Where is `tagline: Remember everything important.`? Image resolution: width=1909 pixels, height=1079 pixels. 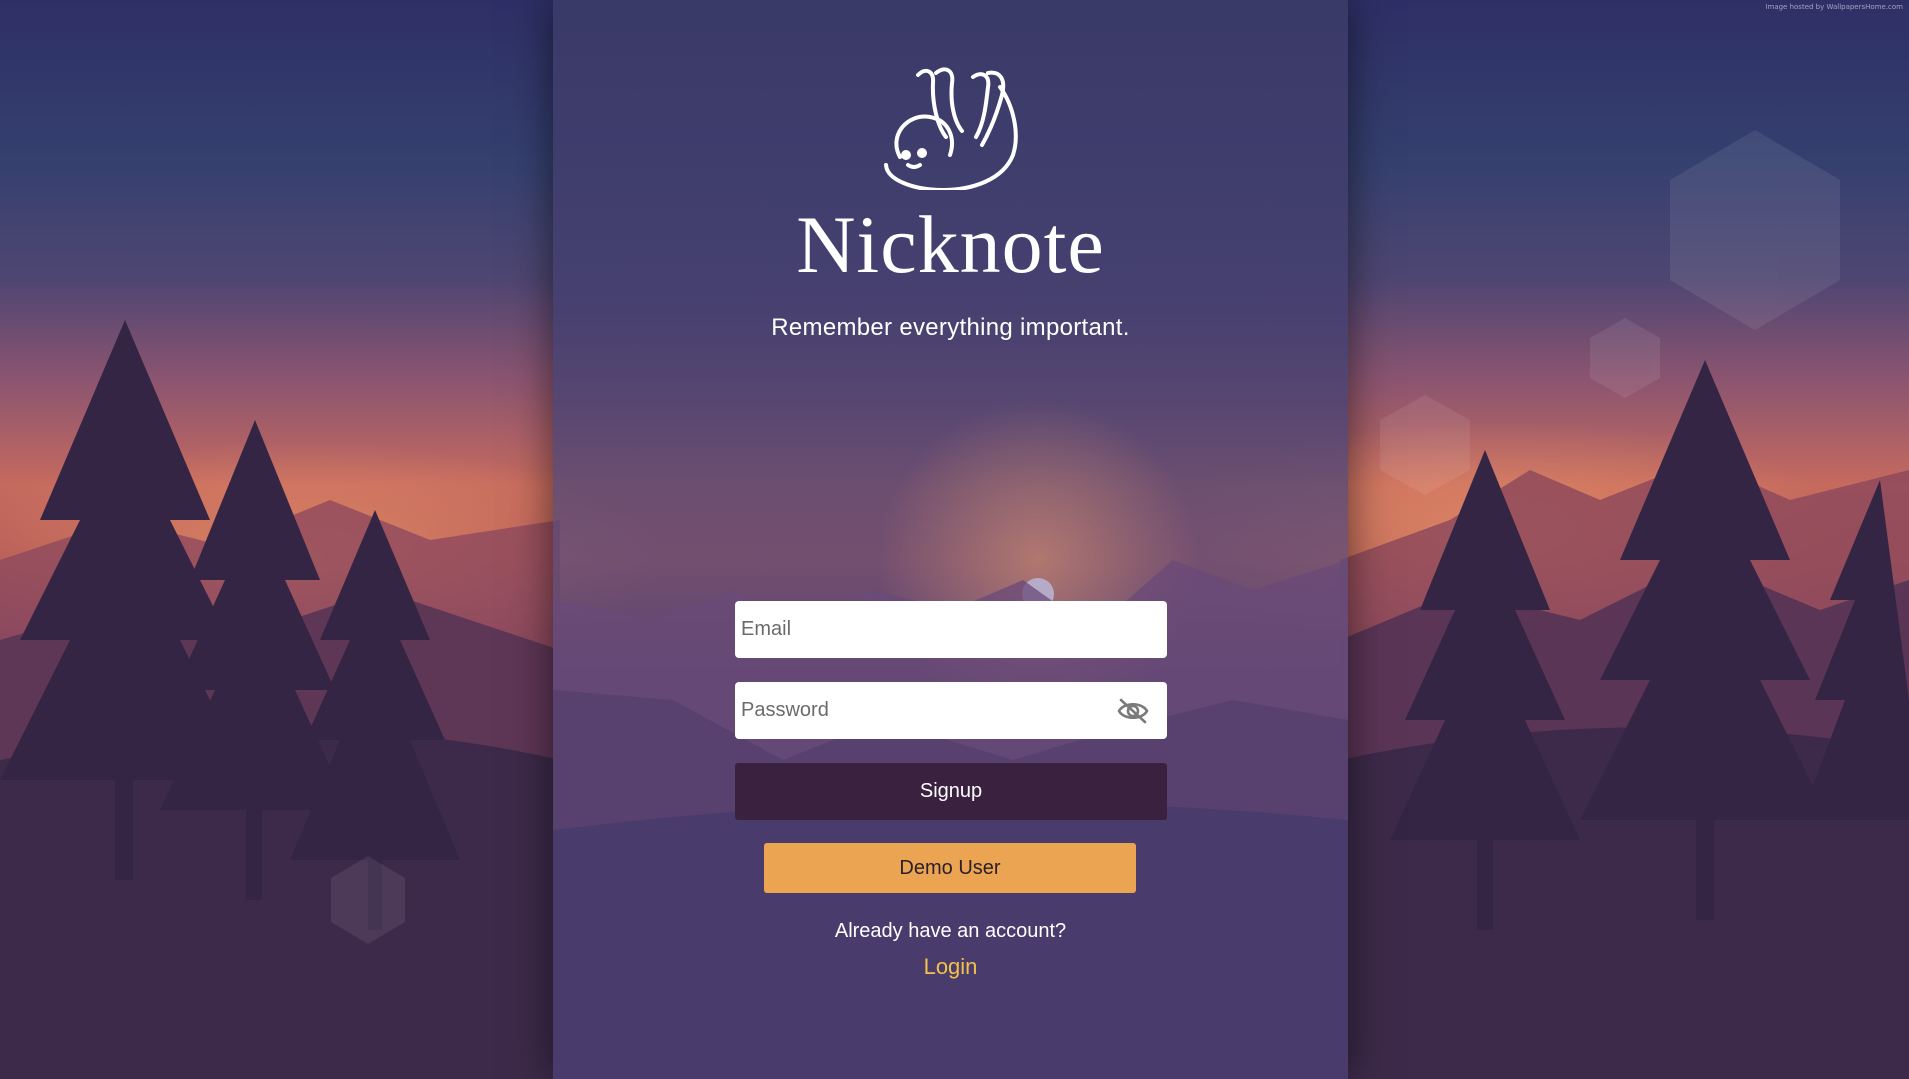
tagline: Remember everything important. is located at coordinates (950, 327).